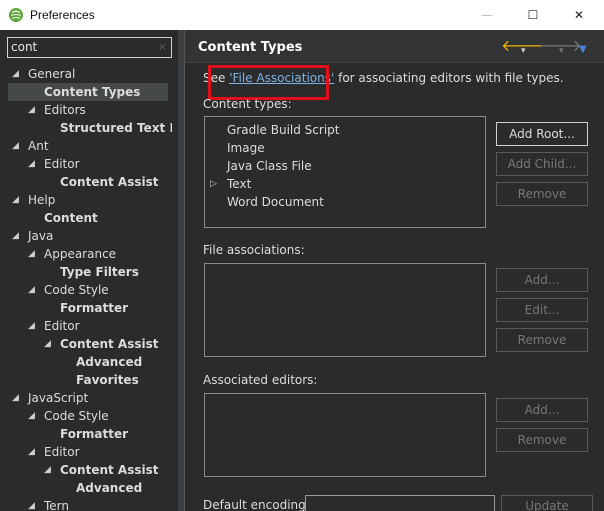 This screenshot has width=604, height=511. Describe the element at coordinates (246, 148) in the screenshot. I see `content-type-item: Image` at that location.